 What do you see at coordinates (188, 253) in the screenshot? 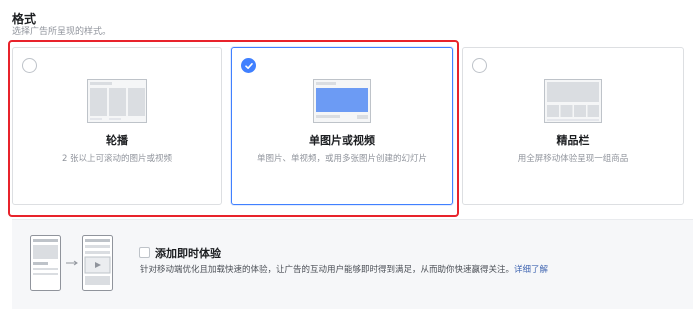
I see `instant-experience-title: 添加即时体验` at bounding box center [188, 253].